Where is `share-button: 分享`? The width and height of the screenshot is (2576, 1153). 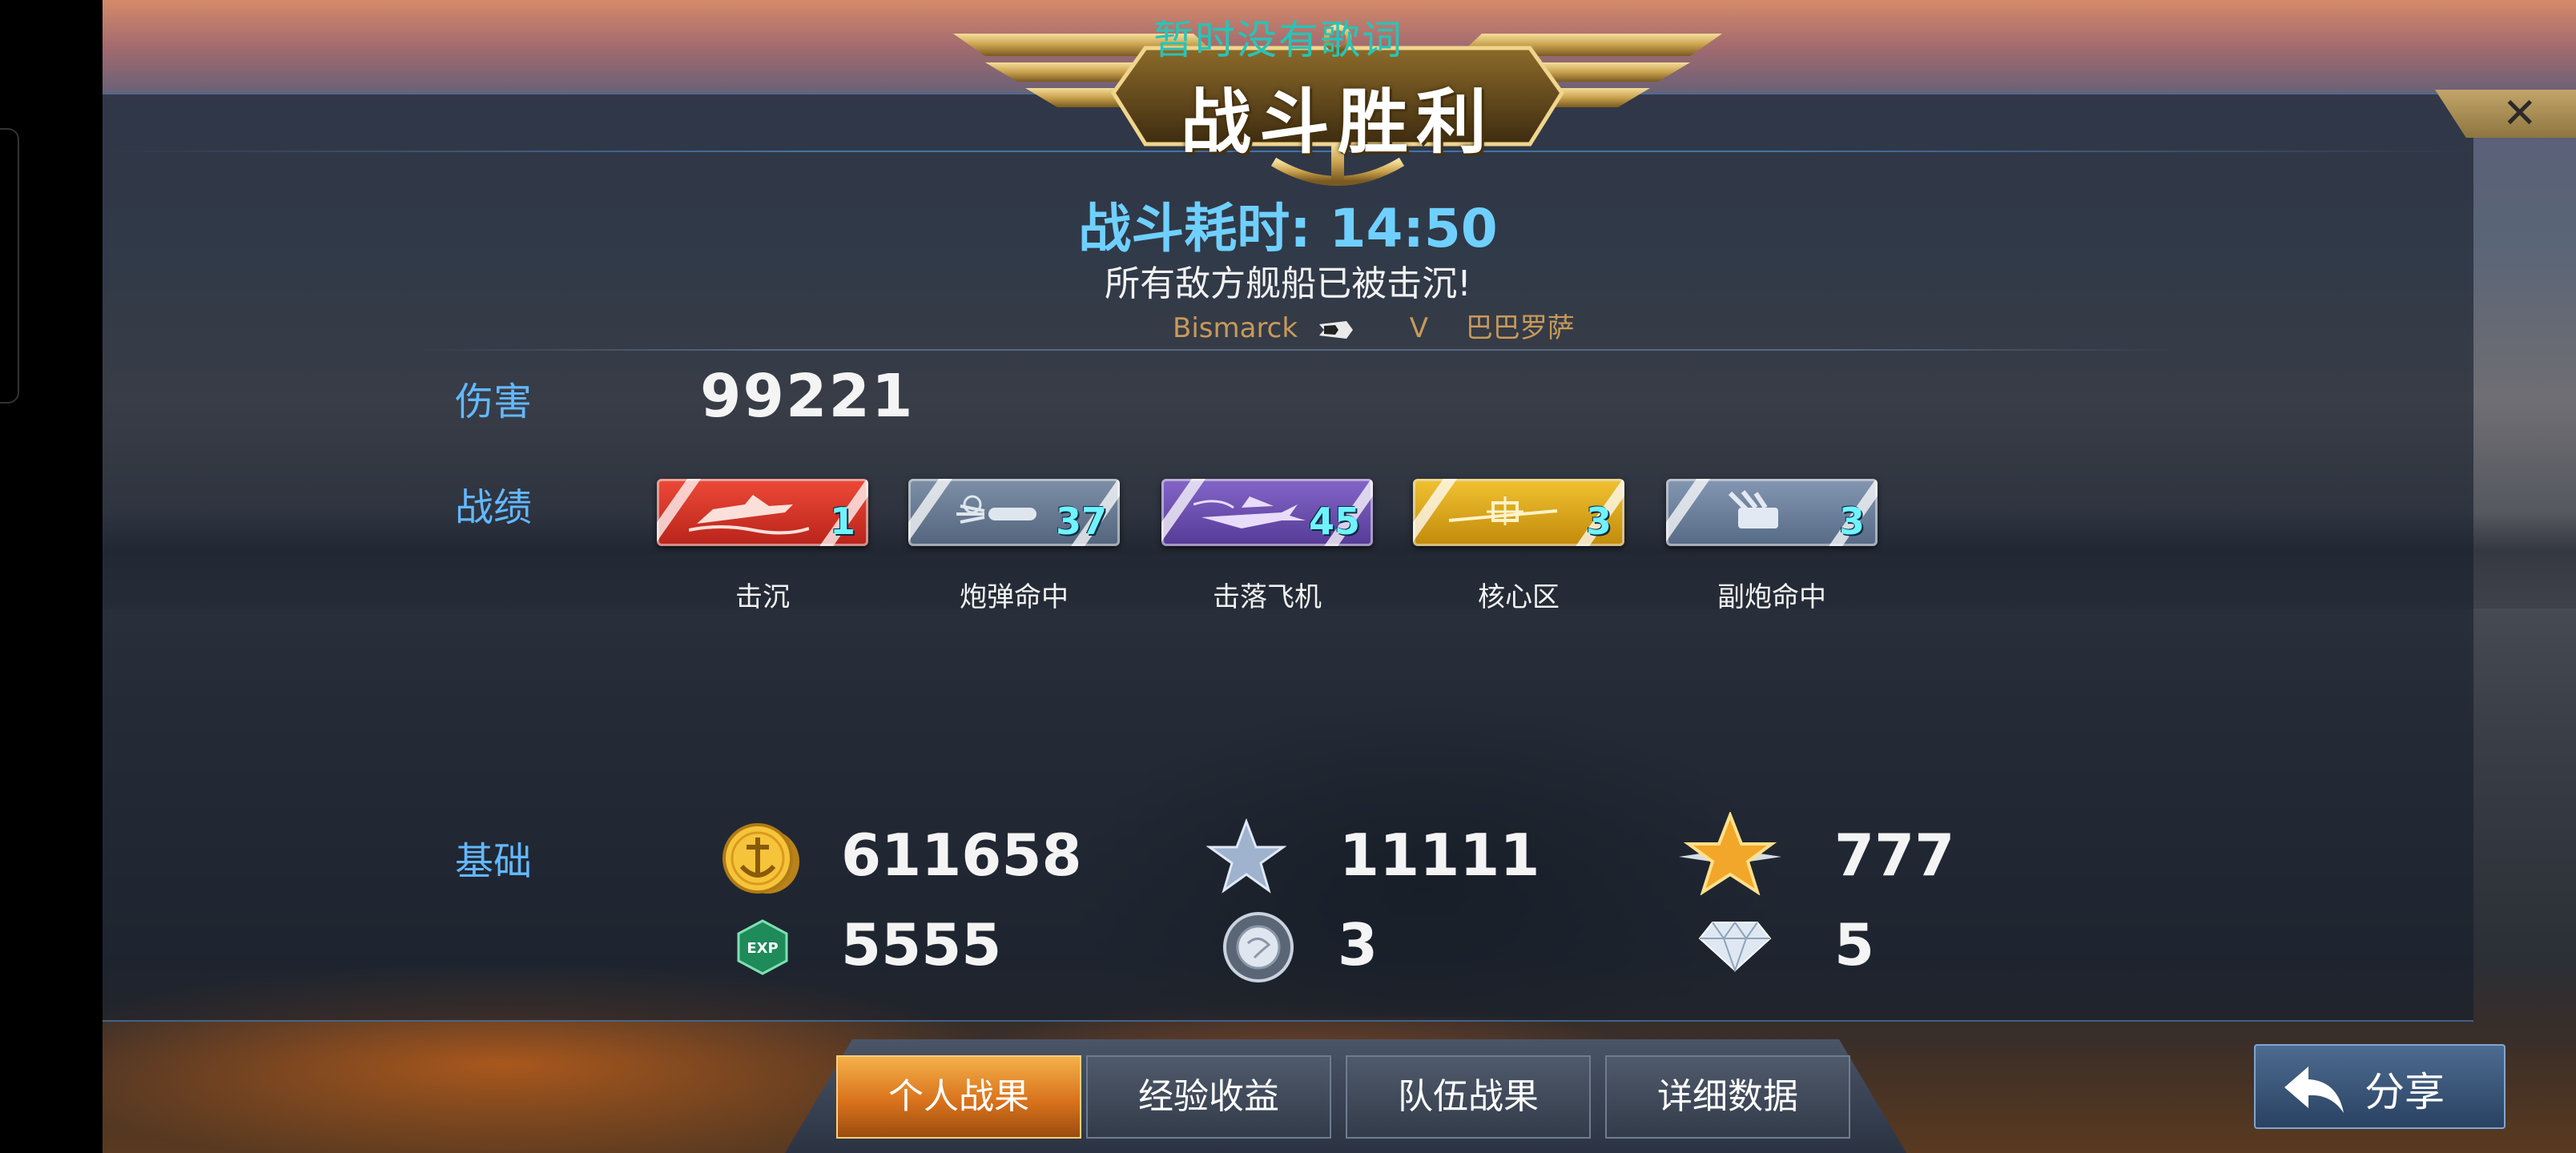 share-button: 分享 is located at coordinates (2380, 1086).